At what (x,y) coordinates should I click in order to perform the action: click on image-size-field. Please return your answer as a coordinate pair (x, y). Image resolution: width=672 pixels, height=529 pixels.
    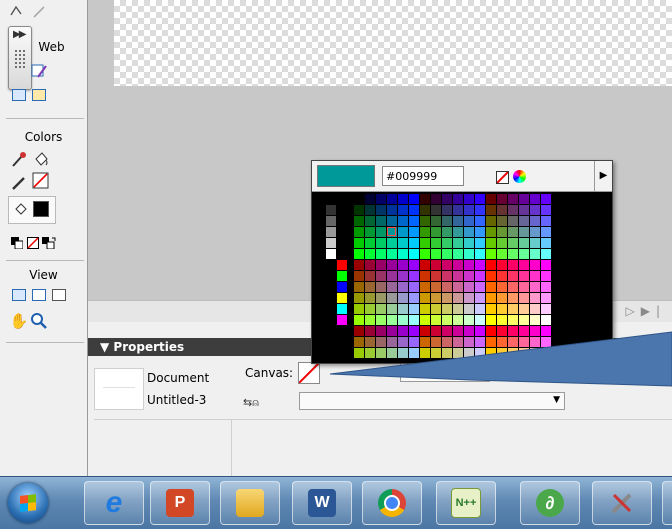
    Looking at the image, I should click on (634, 372).